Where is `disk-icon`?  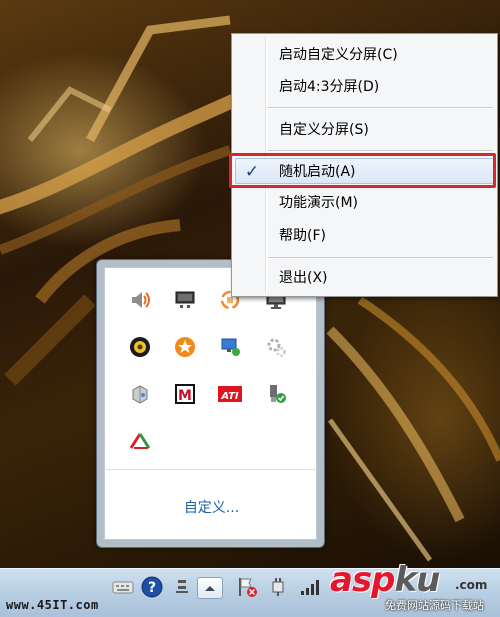 disk-icon is located at coordinates (140, 394).